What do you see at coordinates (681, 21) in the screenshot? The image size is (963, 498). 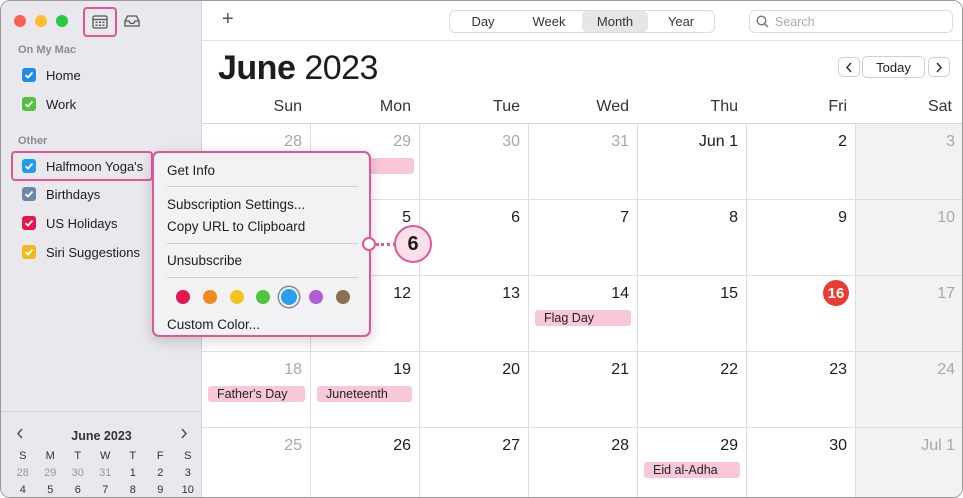 I see `view-year-button: Year` at bounding box center [681, 21].